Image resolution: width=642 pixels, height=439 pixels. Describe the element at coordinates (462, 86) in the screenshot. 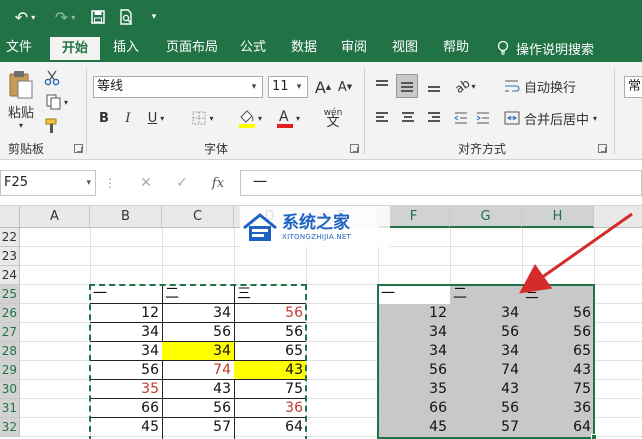

I see `orientation-icon: ab` at that location.